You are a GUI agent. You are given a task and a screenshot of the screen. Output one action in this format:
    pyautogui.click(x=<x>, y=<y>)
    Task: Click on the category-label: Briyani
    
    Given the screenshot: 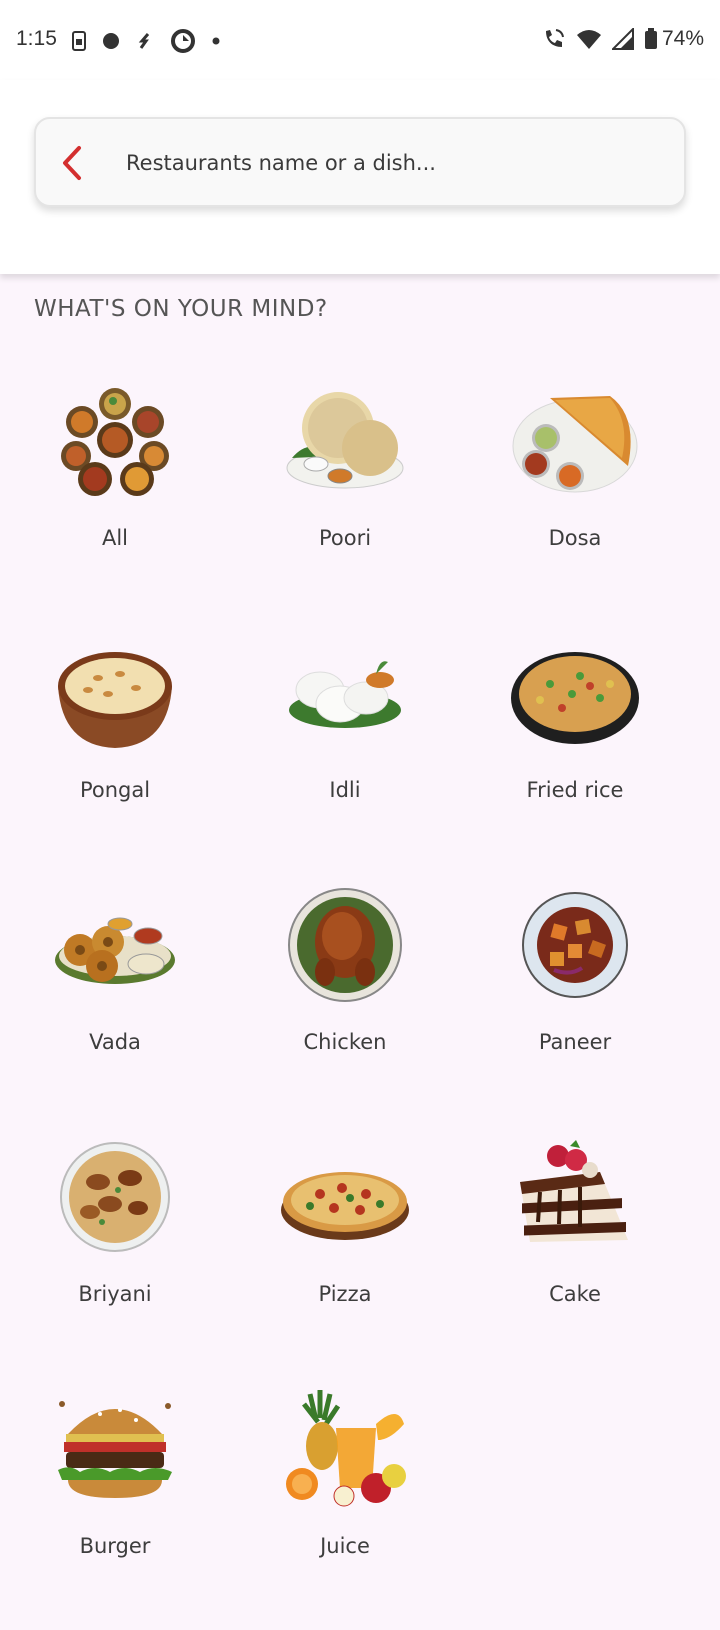 What is the action you would take?
    pyautogui.click(x=115, y=1294)
    